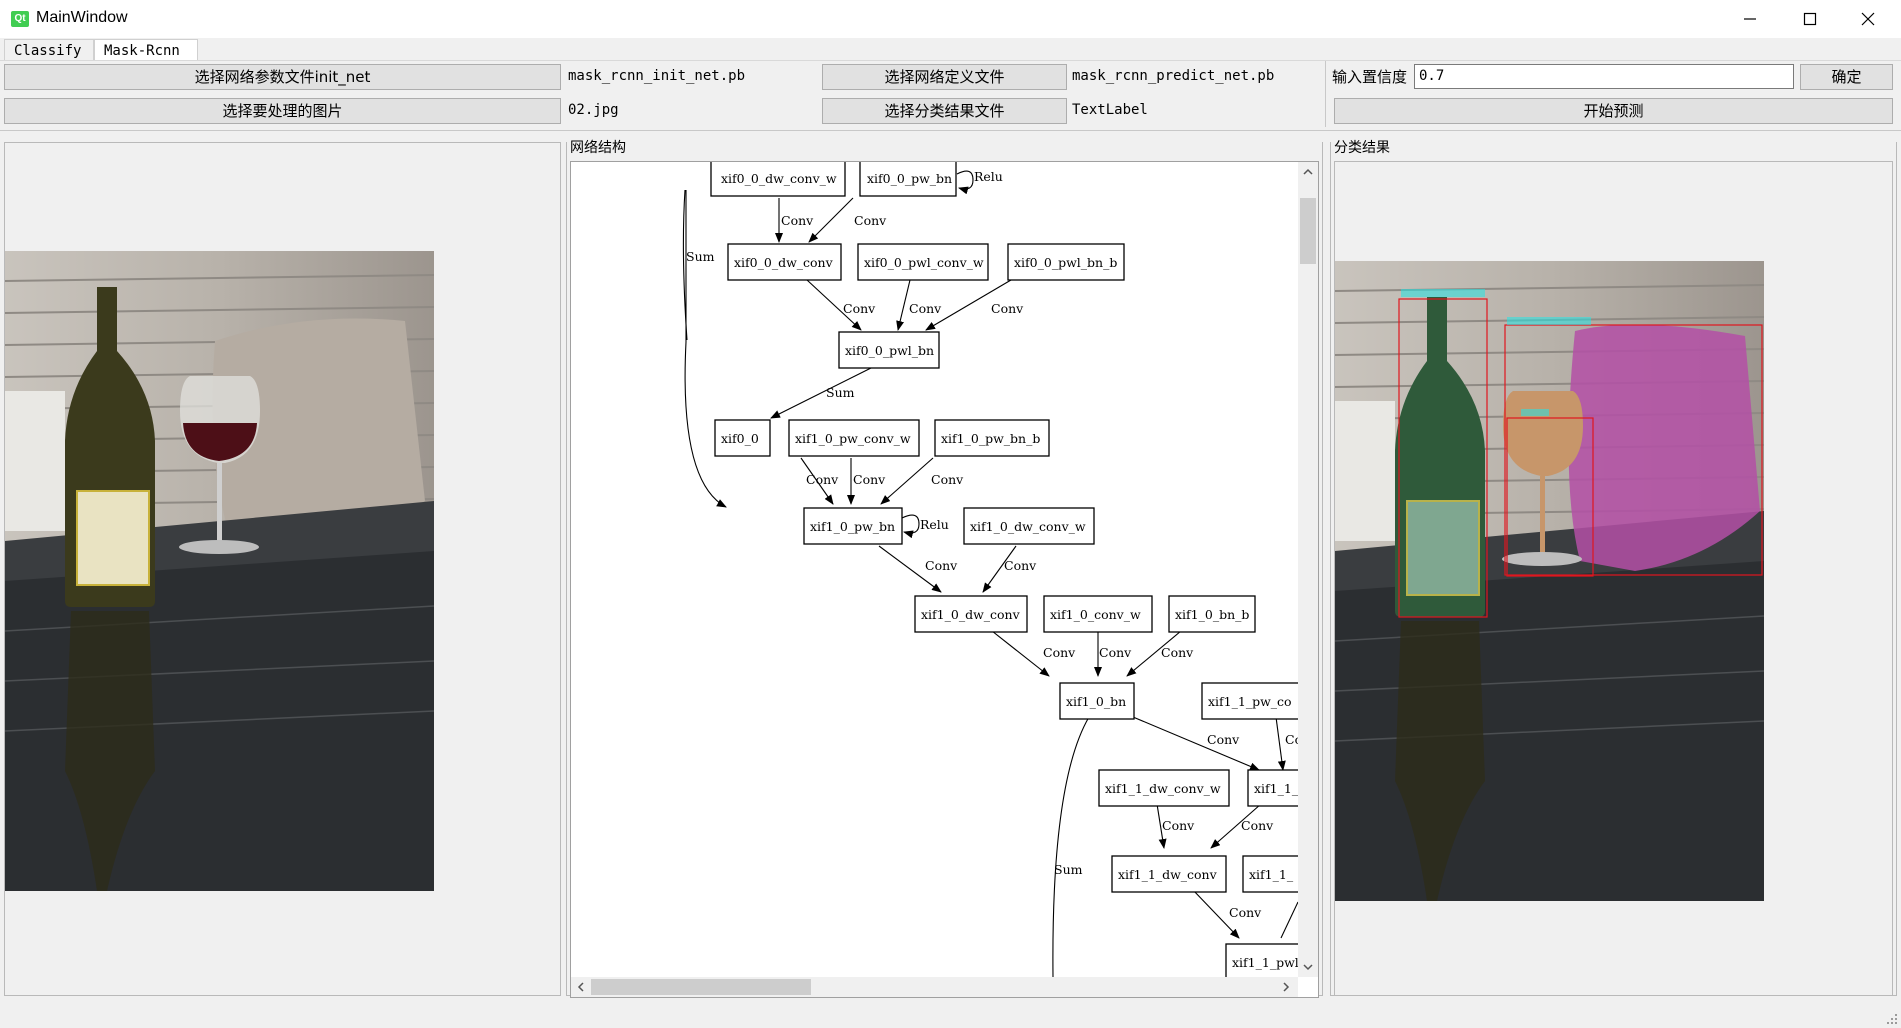 The height and width of the screenshot is (1028, 1901). Describe the element at coordinates (1308, 231) in the screenshot. I see `vertical-scrollbar-thumb` at that location.